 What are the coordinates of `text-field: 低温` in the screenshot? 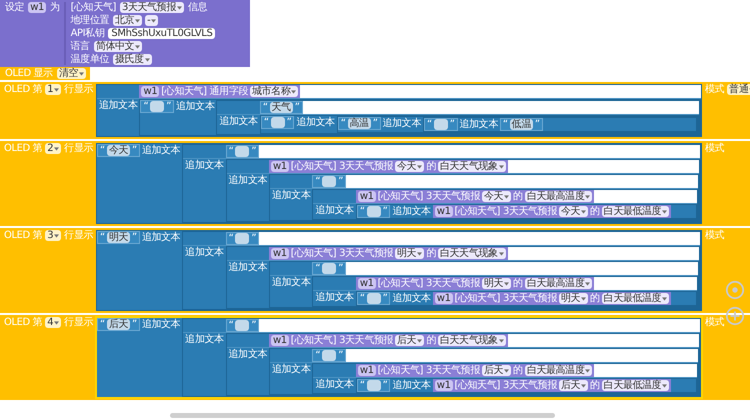 It's located at (521, 124).